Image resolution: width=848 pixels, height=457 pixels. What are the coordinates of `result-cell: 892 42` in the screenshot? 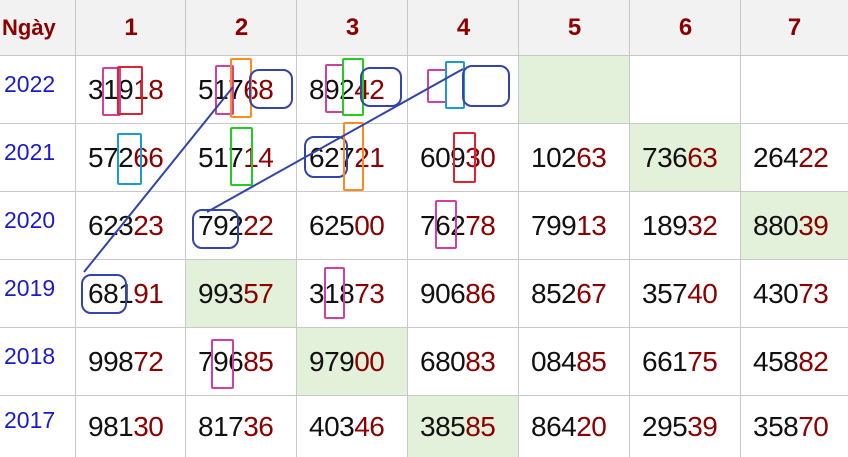 It's located at (352, 90).